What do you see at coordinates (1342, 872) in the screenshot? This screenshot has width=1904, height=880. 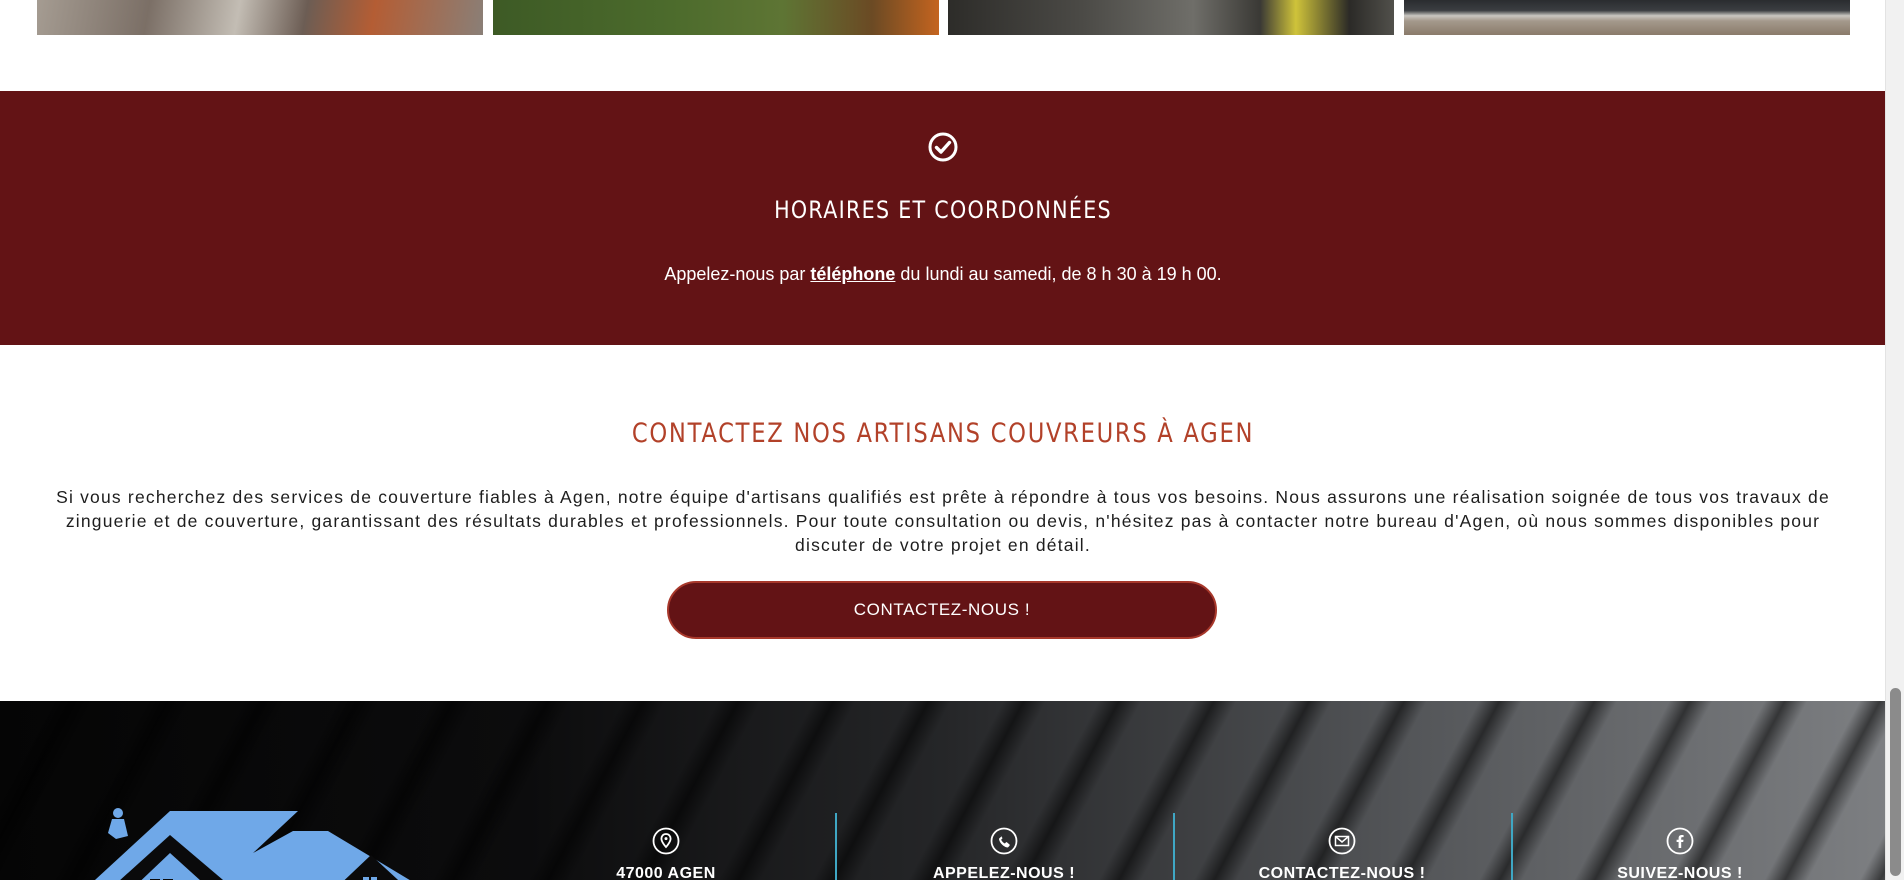 I see `footer-contact-label: CONTACTEZ-NOUS !` at bounding box center [1342, 872].